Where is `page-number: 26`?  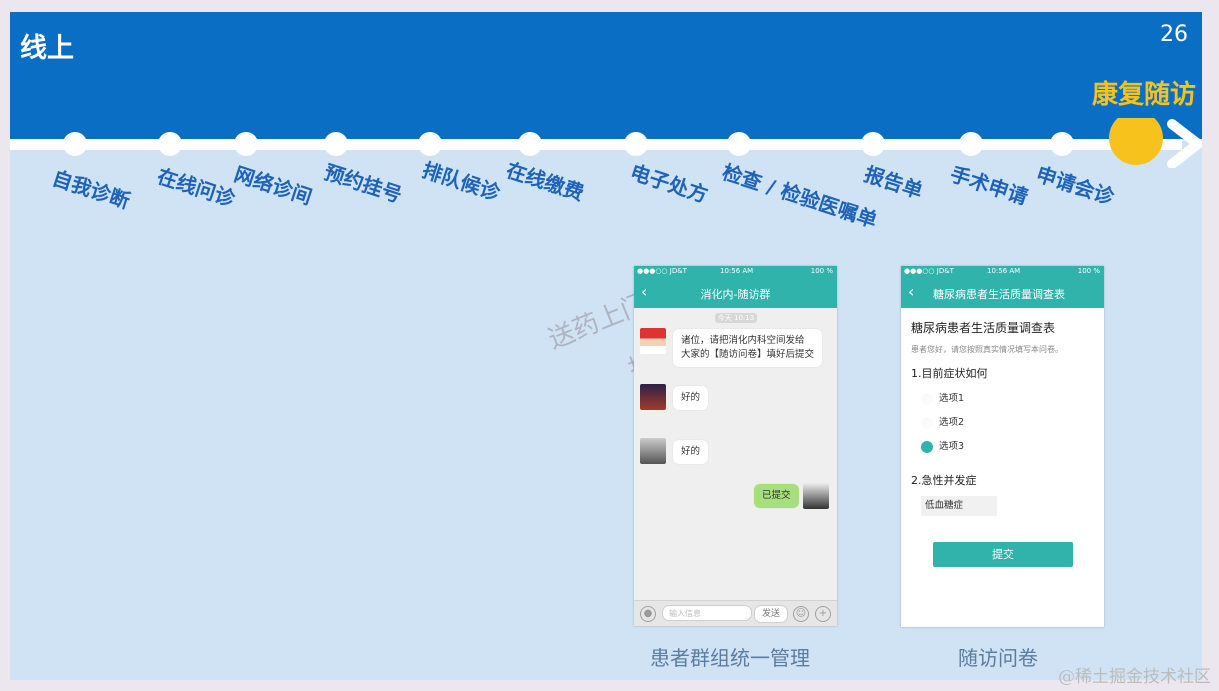 page-number: 26 is located at coordinates (1174, 34).